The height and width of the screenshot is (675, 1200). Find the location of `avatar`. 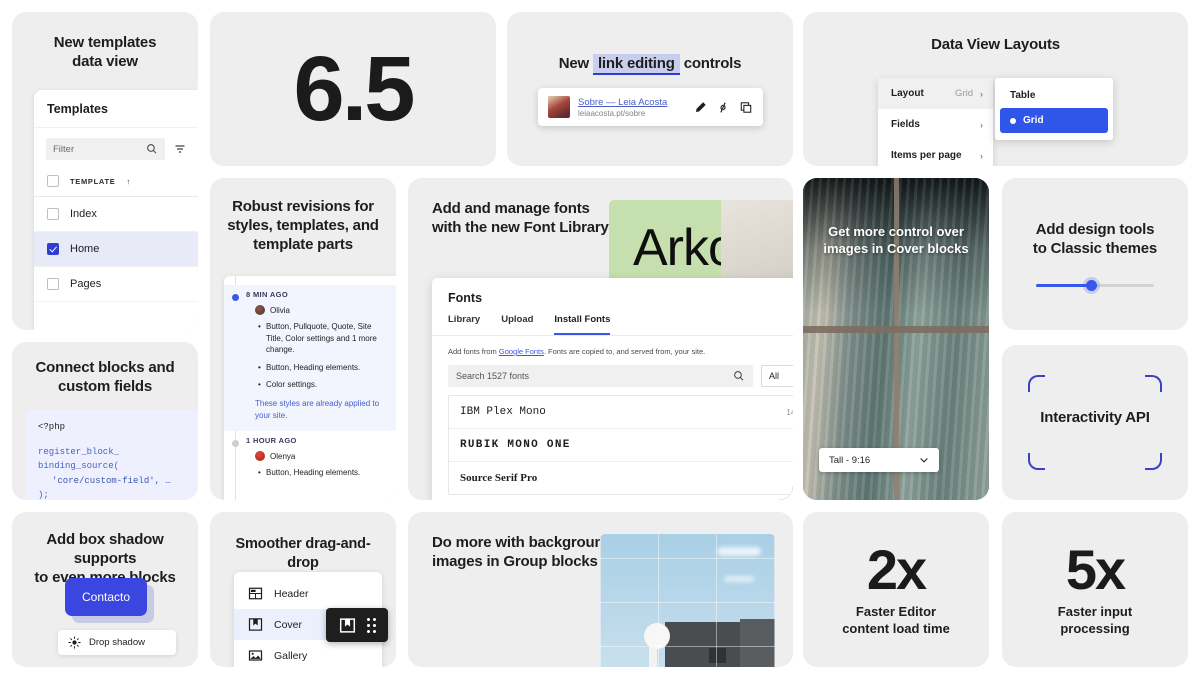

avatar is located at coordinates (260, 456).